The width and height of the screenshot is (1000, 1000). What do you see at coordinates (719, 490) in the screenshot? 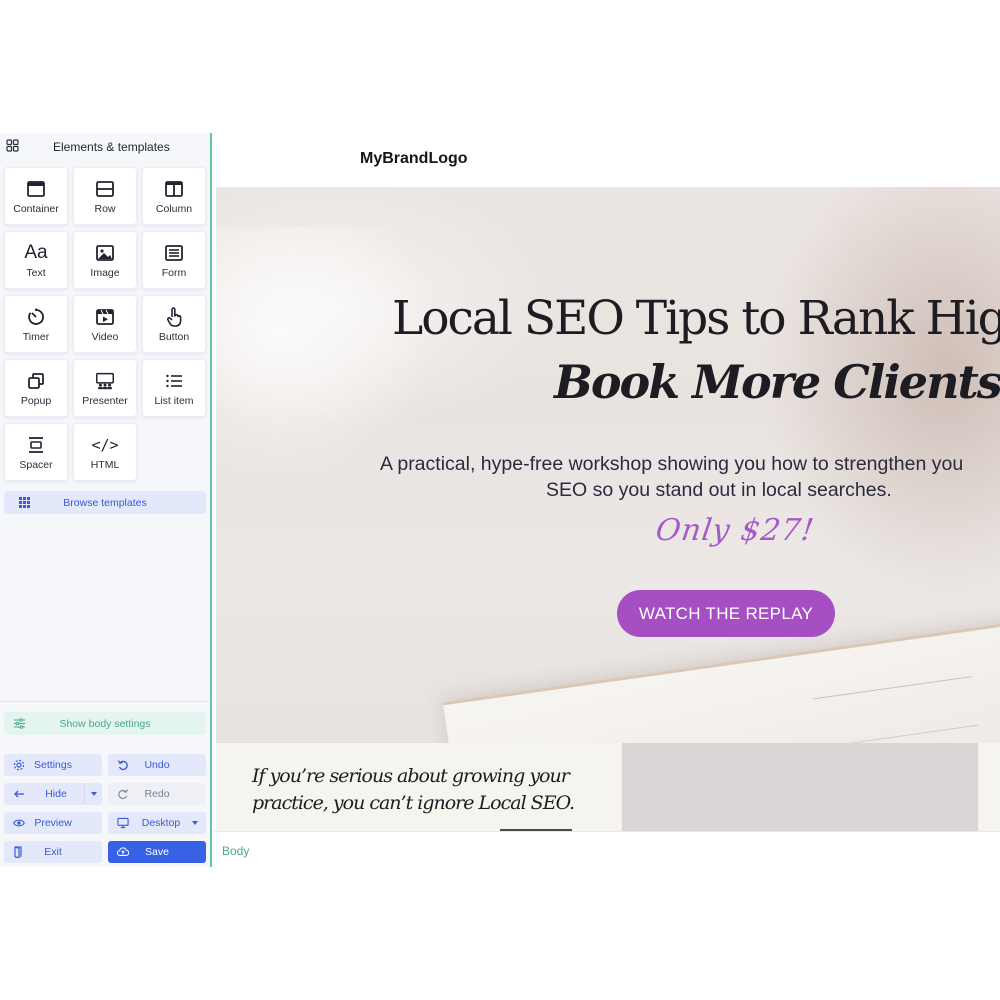
I see `hero-subtitle-line-2: SEO so you stand out in local searches.` at bounding box center [719, 490].